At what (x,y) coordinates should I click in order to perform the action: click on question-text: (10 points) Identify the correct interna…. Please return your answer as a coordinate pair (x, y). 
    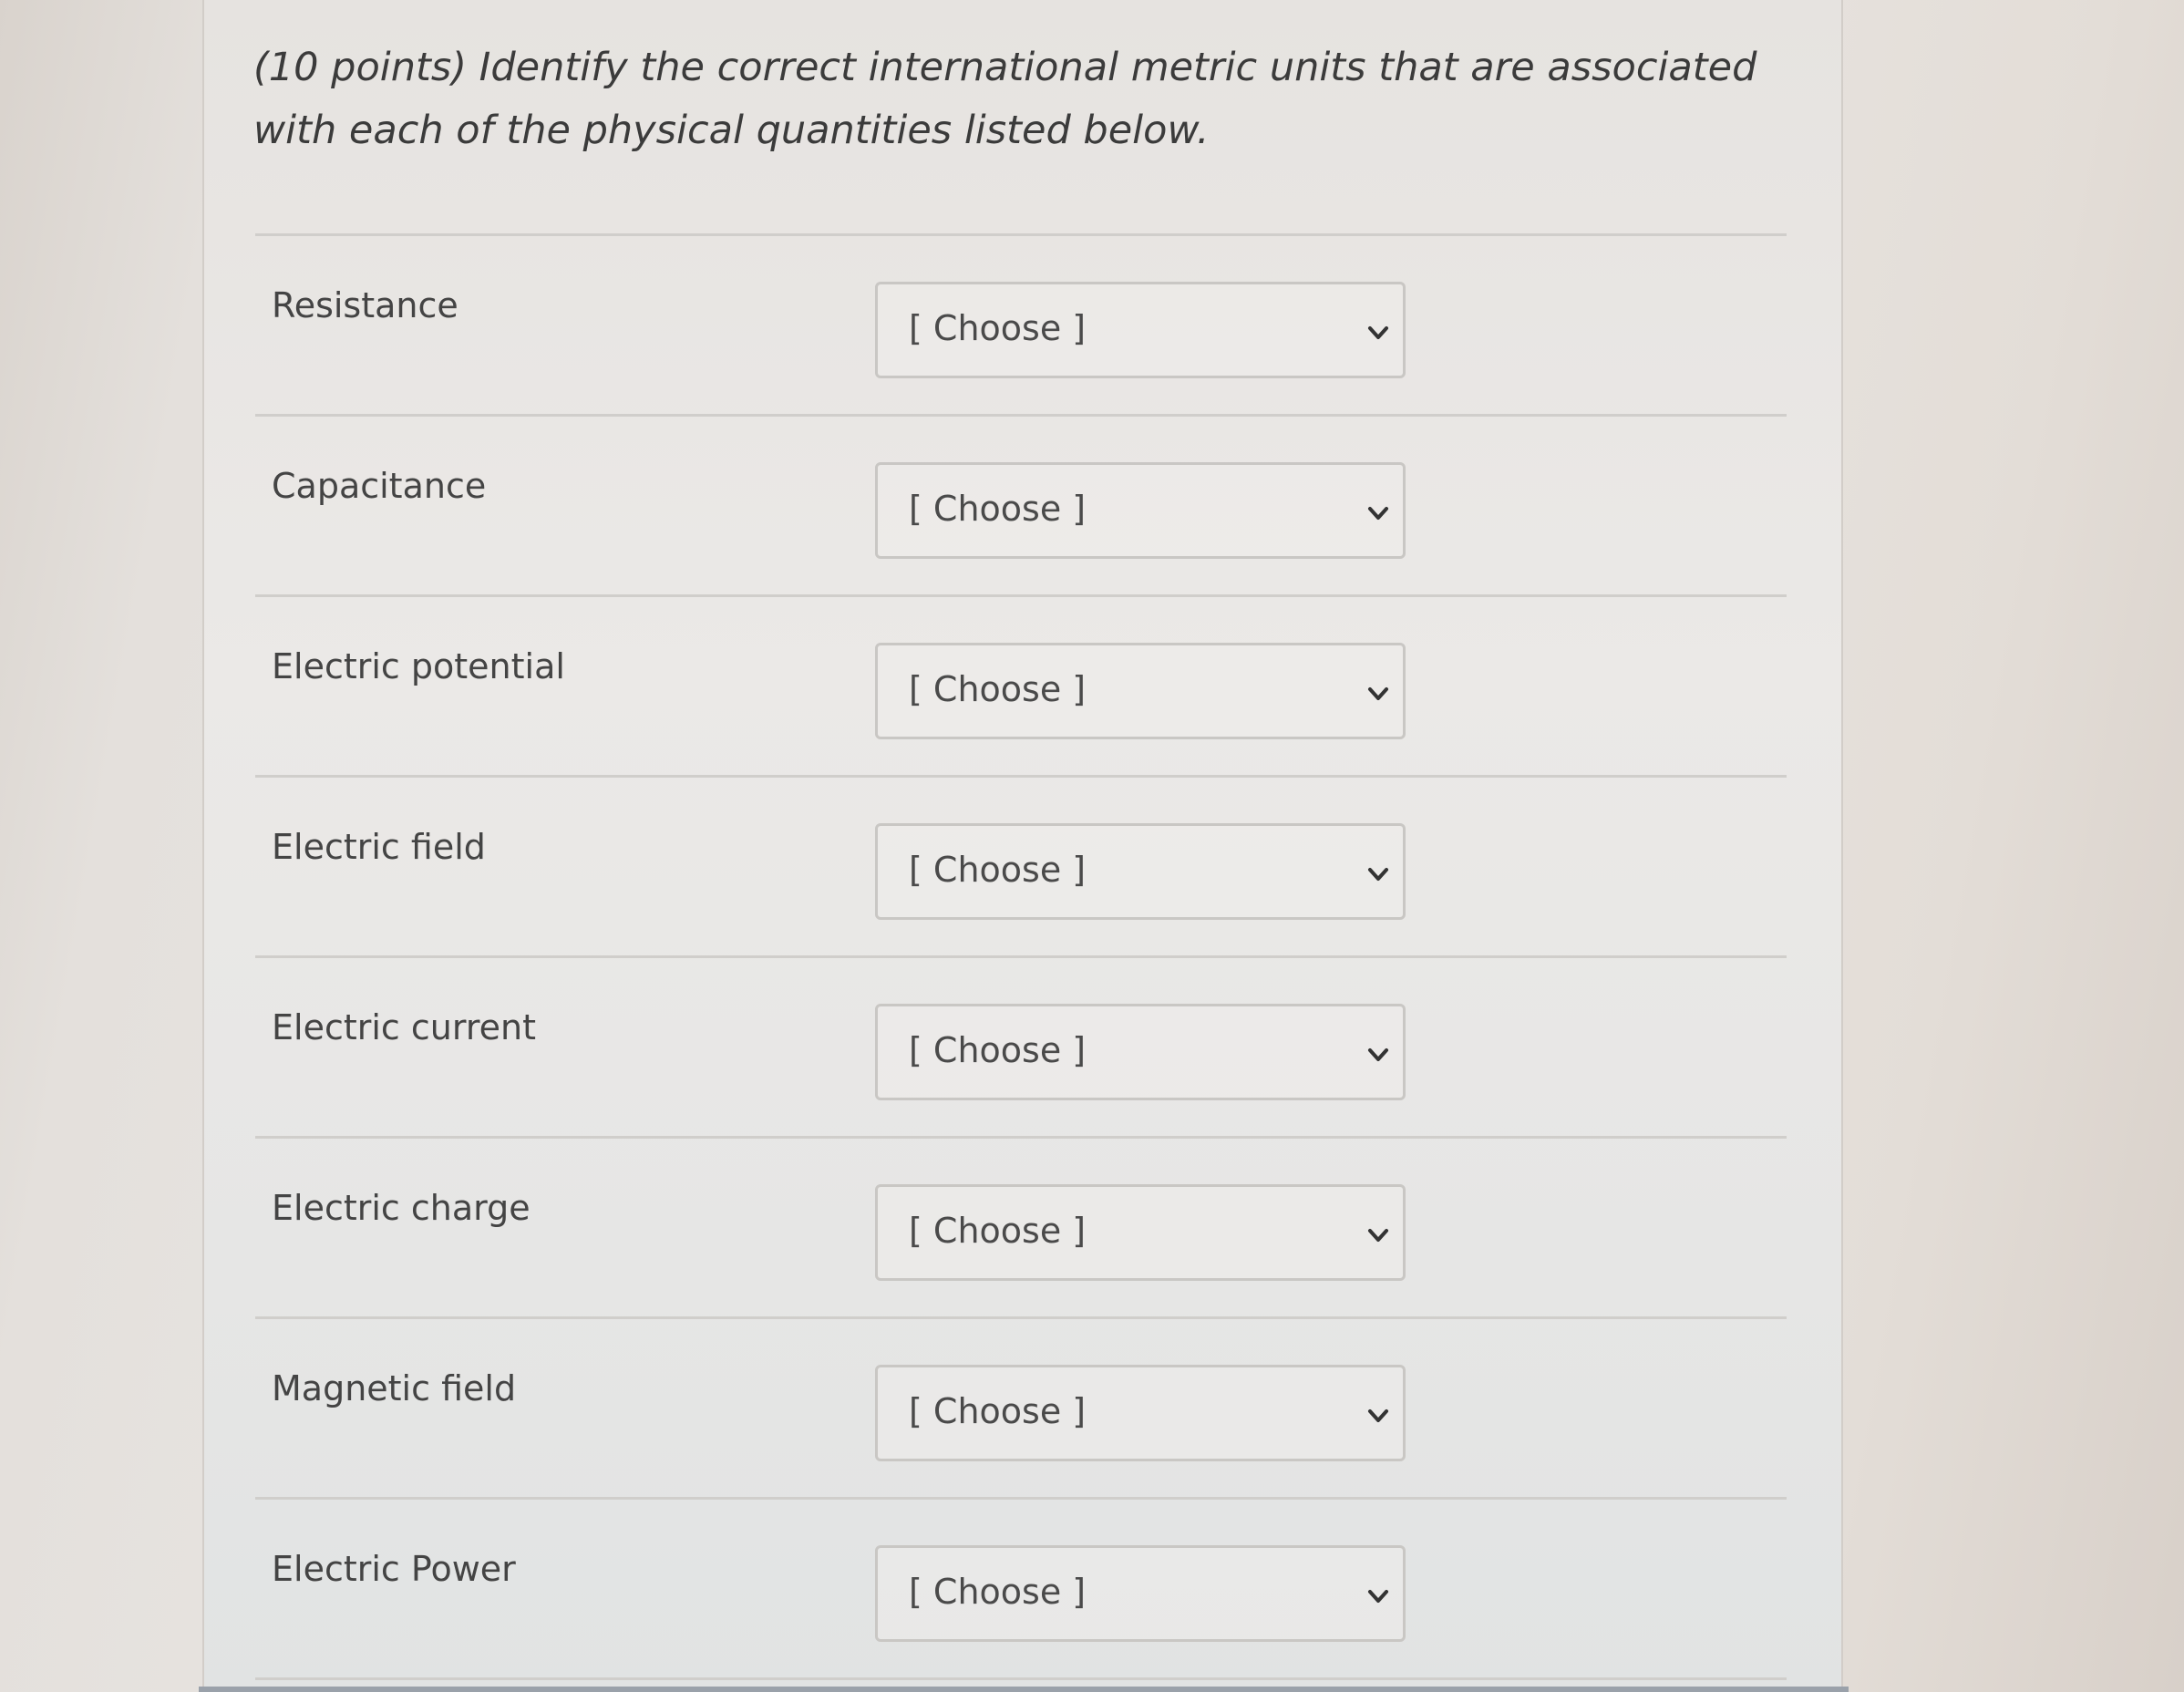
    Looking at the image, I should click on (1005, 99).